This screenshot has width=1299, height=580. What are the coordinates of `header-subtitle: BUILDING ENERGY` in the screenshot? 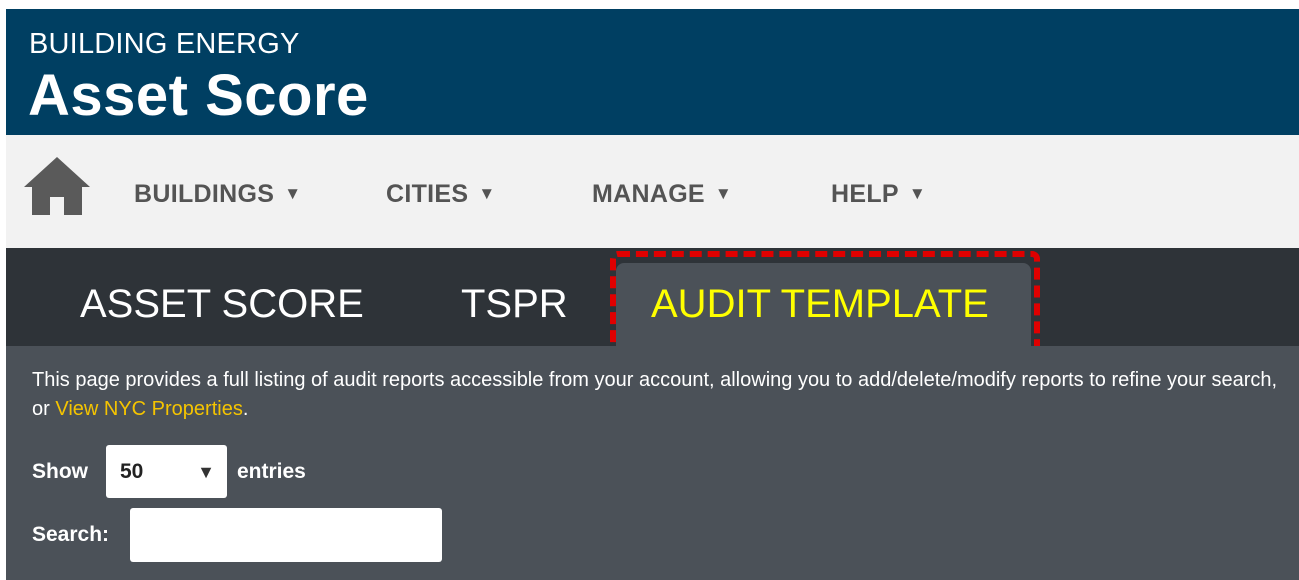 It's located at (164, 44).